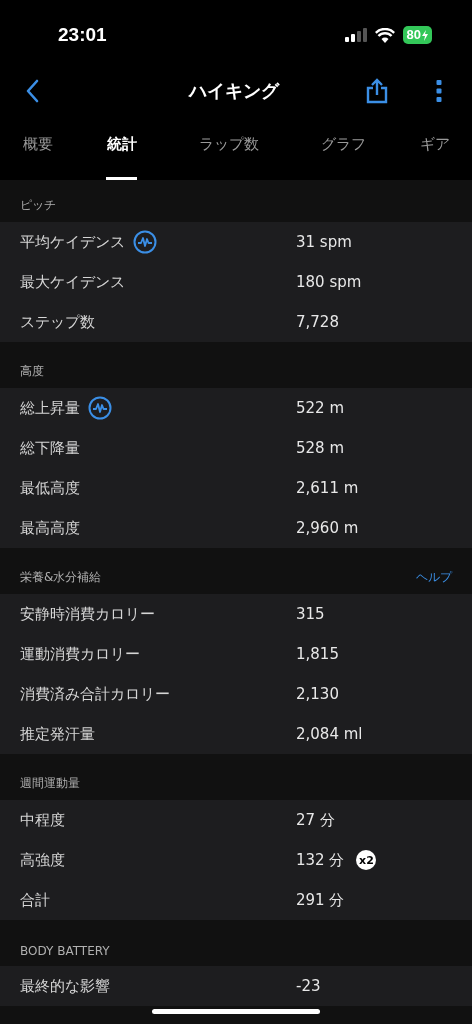 The height and width of the screenshot is (1024, 472). Describe the element at coordinates (355, 35) in the screenshot. I see `signal-icon` at that location.